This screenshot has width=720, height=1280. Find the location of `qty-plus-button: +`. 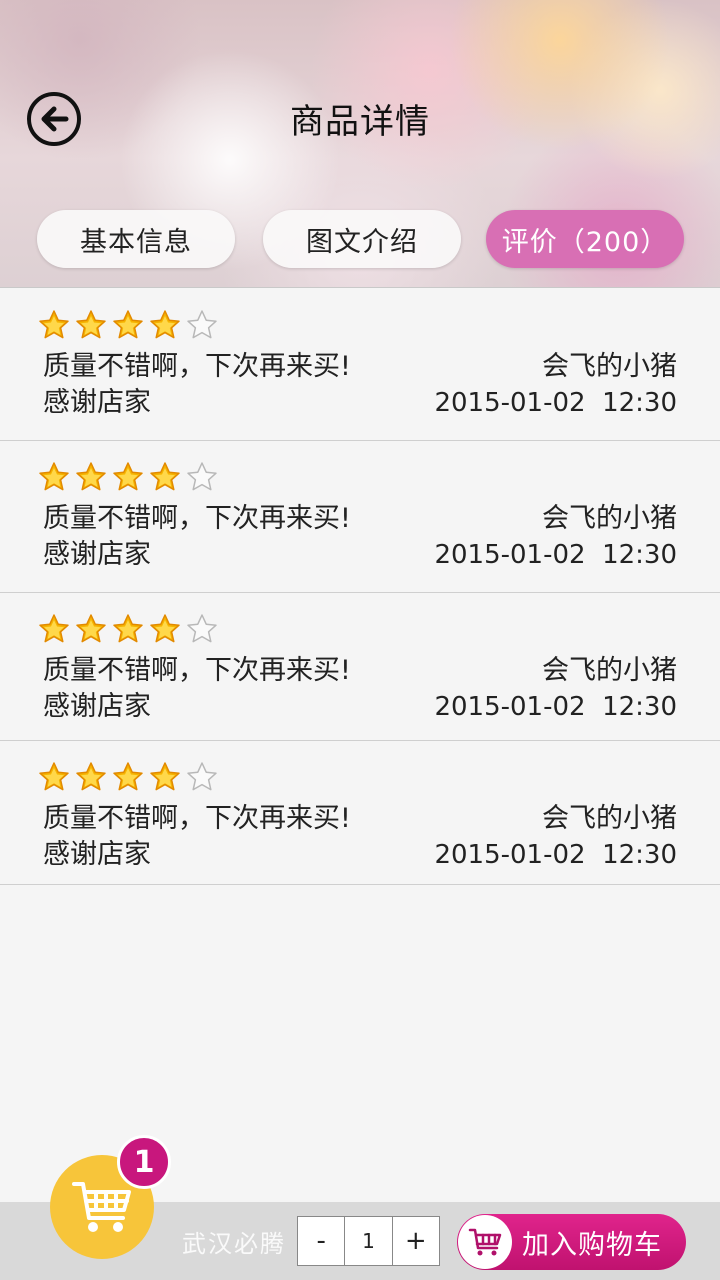

qty-plus-button: + is located at coordinates (416, 1241).